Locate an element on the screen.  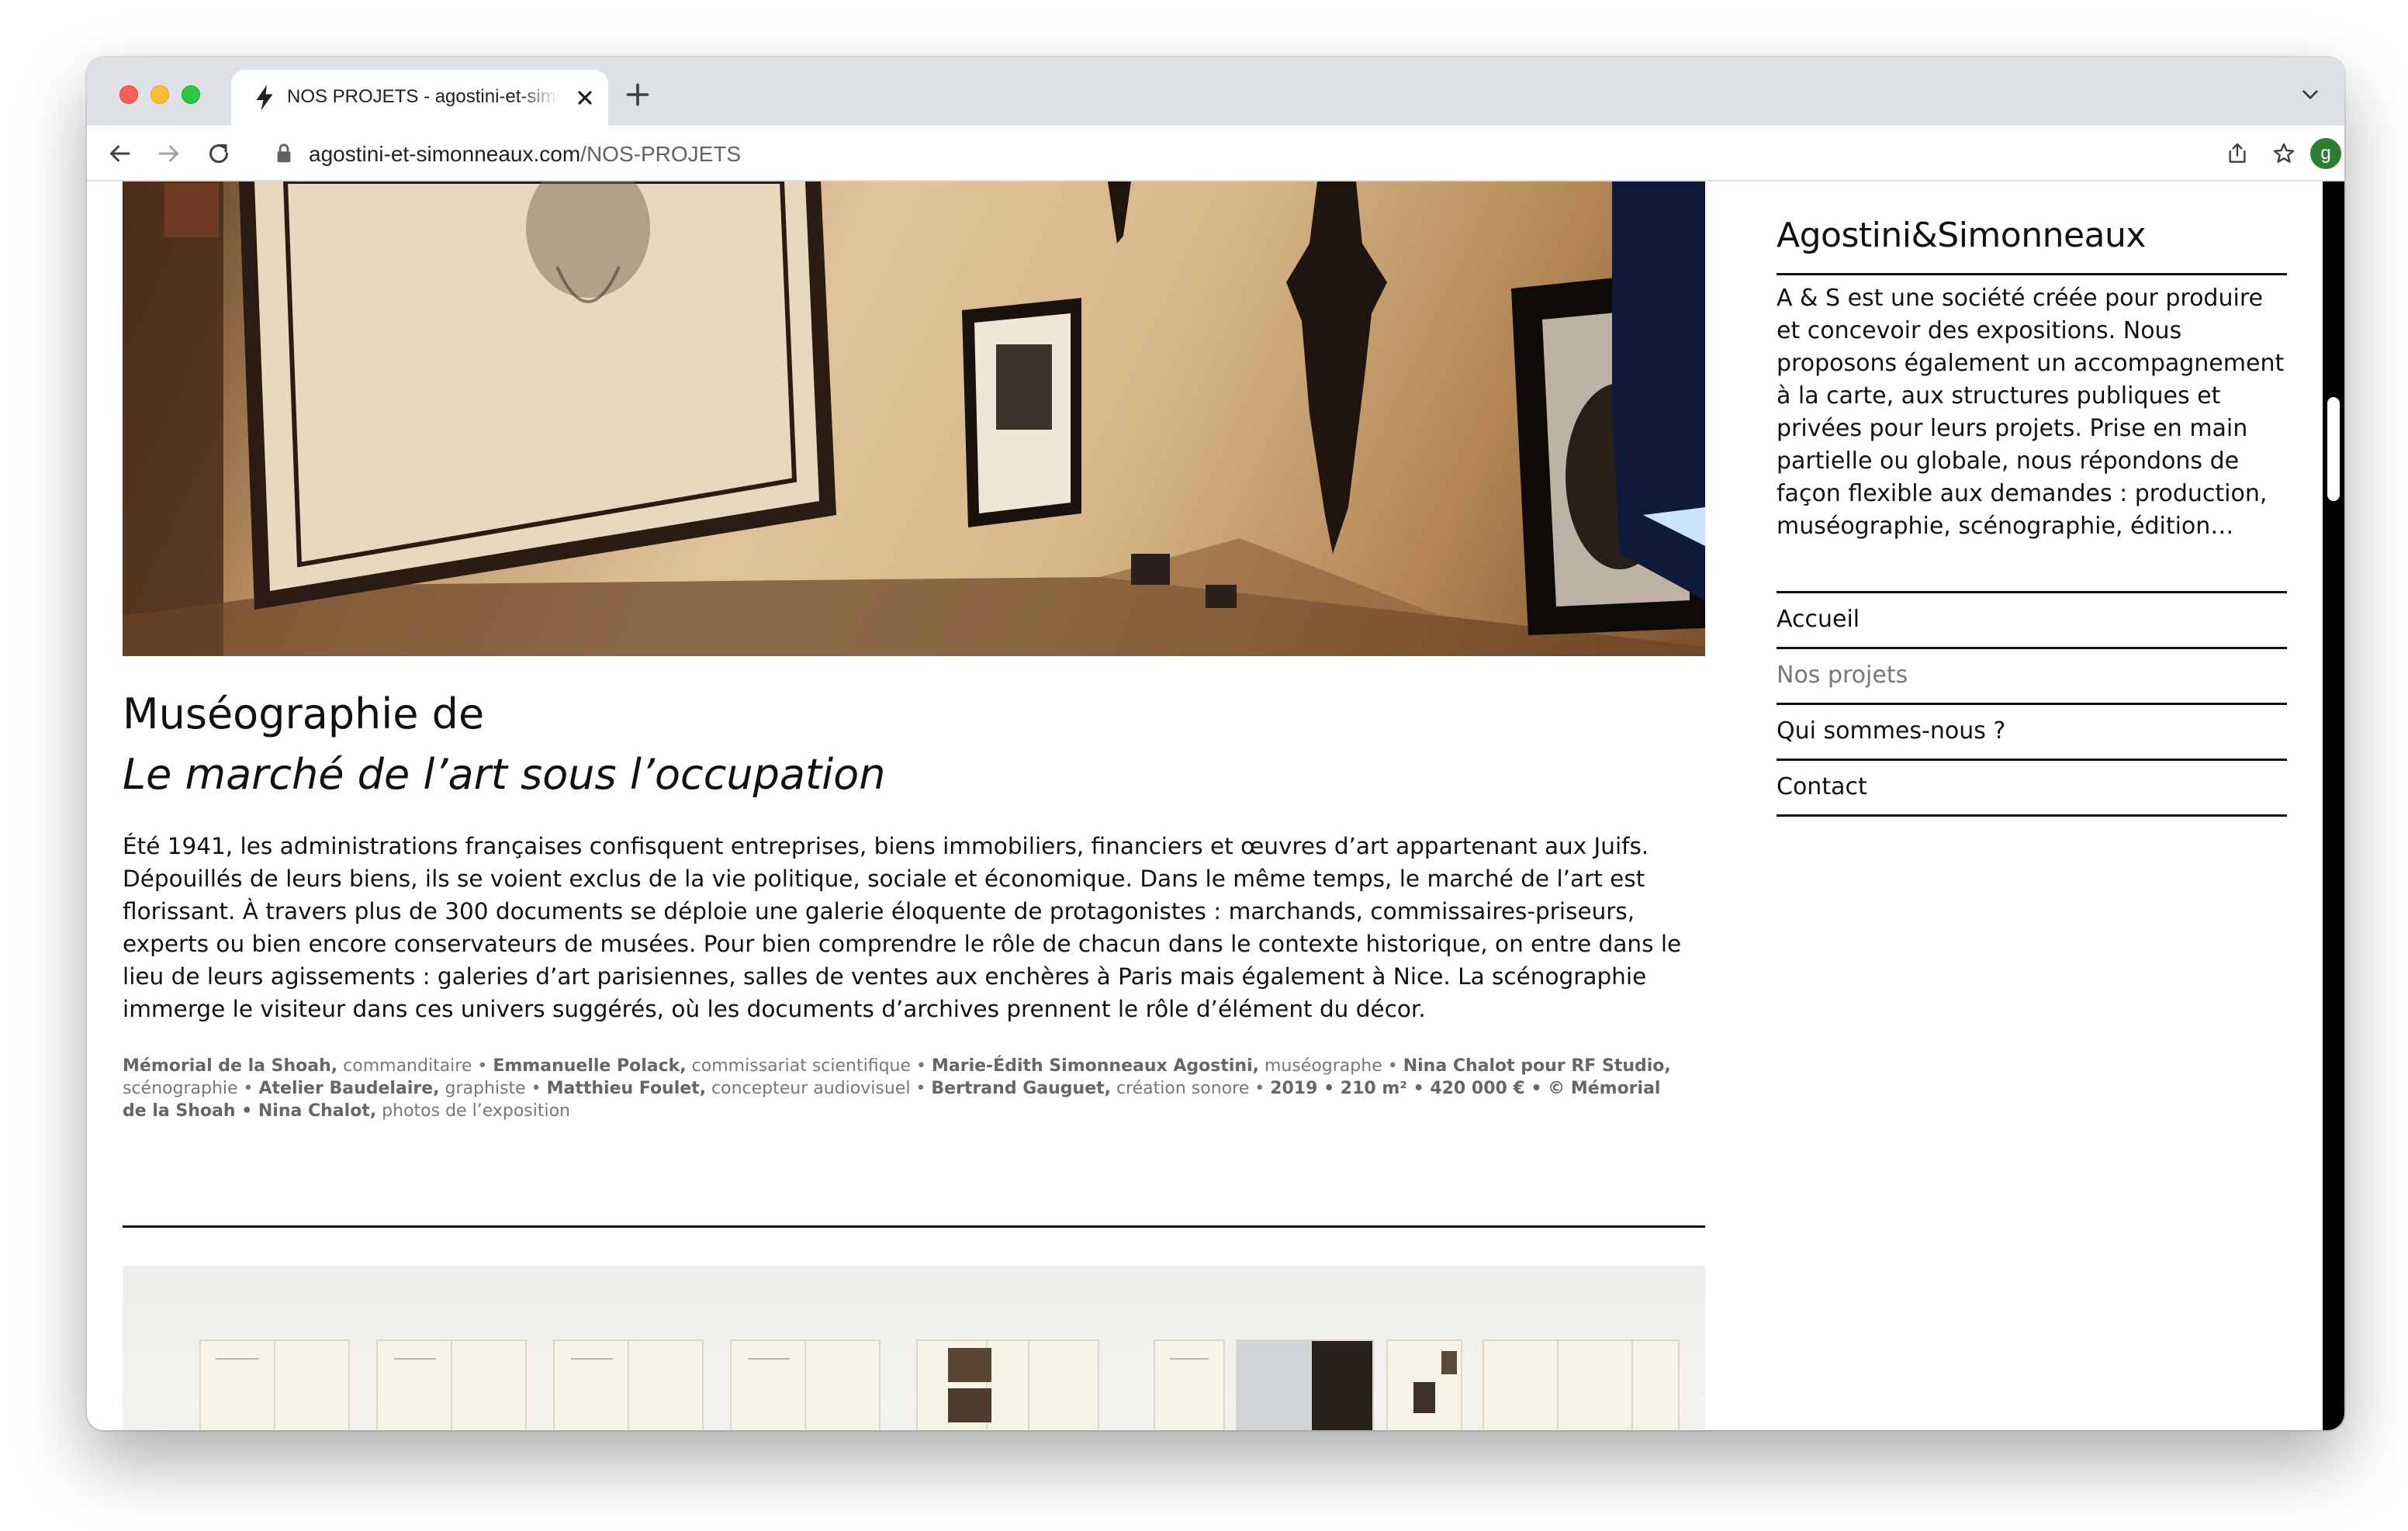
brand-logo-text: Agostini&Simonneaux is located at coordinates (2032, 235).